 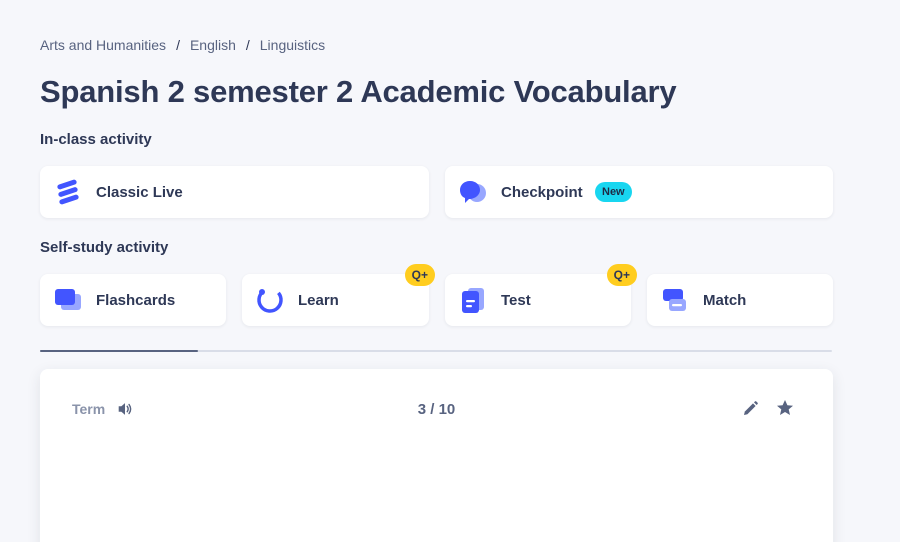 What do you see at coordinates (103, 45) in the screenshot?
I see `breadcrumb-item-arts: Arts and Humanities` at bounding box center [103, 45].